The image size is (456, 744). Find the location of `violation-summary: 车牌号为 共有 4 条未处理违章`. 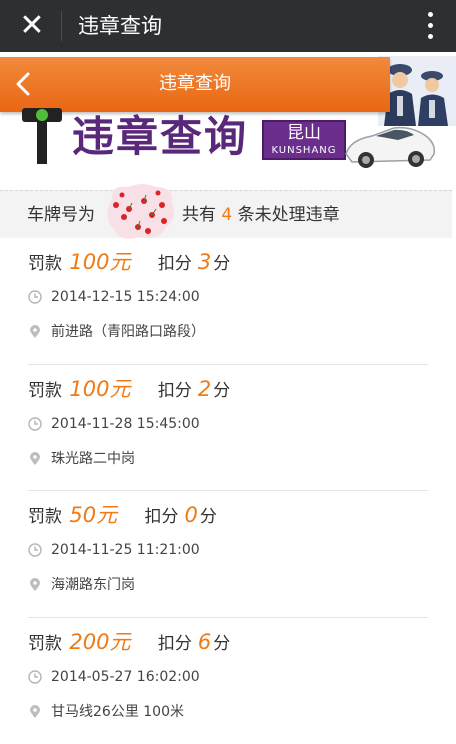

violation-summary: 车牌号为 共有 4 条未处理违章 is located at coordinates (226, 211).